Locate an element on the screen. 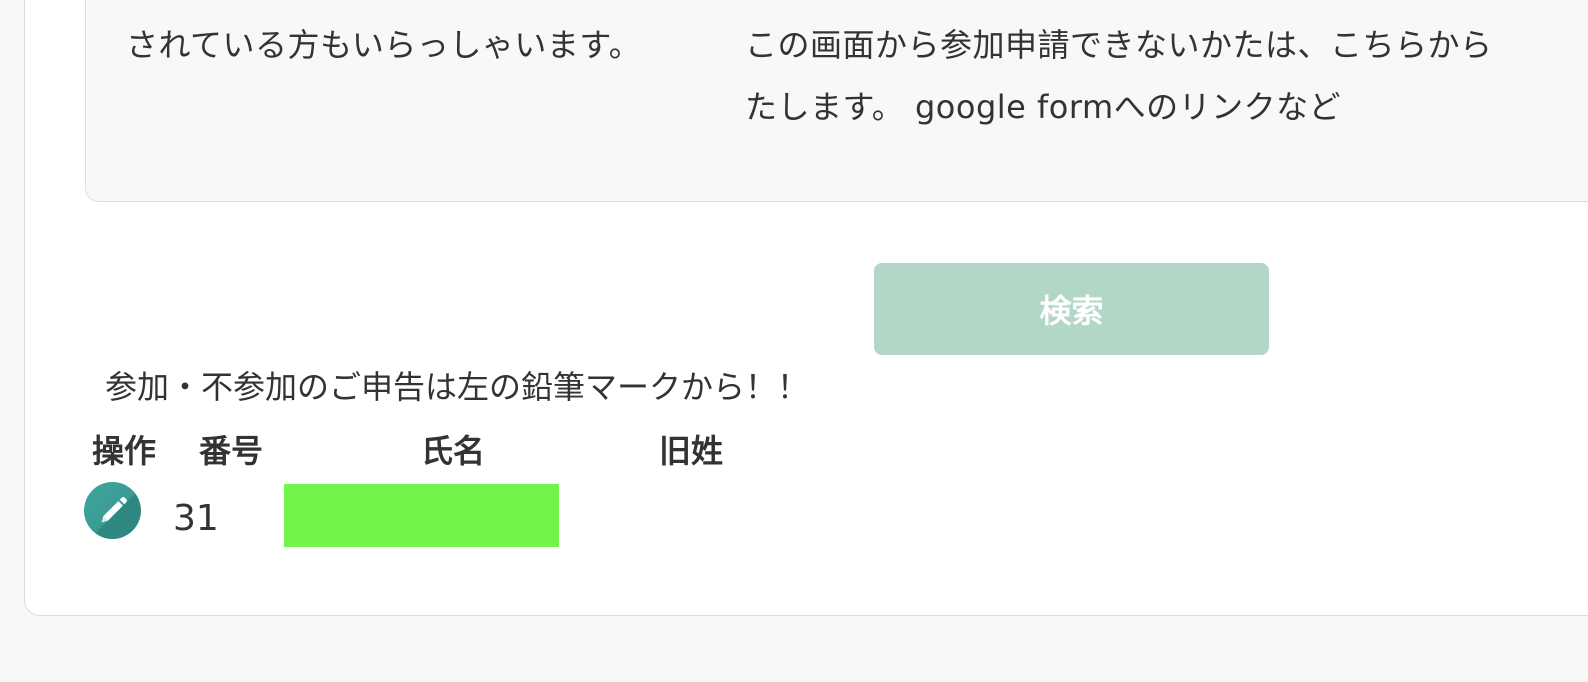 The image size is (1588, 682). notice-right-line-1: この画面から参加申請できないかたは、こちらから is located at coordinates (1119, 45).